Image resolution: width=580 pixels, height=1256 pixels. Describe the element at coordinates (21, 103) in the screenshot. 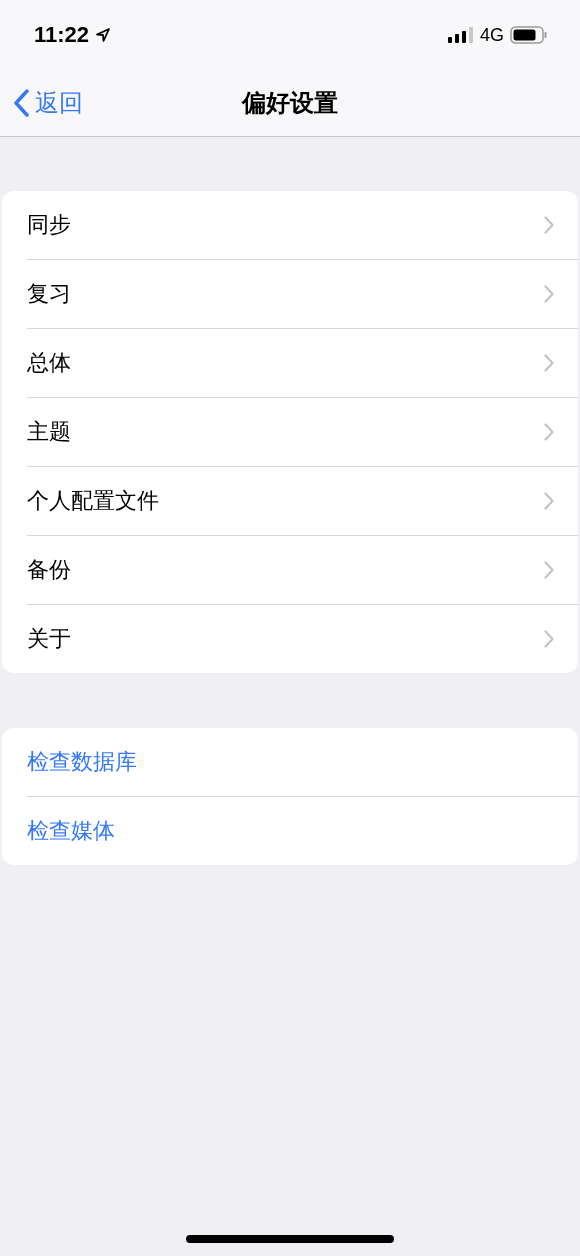

I see `chevron-left-icon` at that location.